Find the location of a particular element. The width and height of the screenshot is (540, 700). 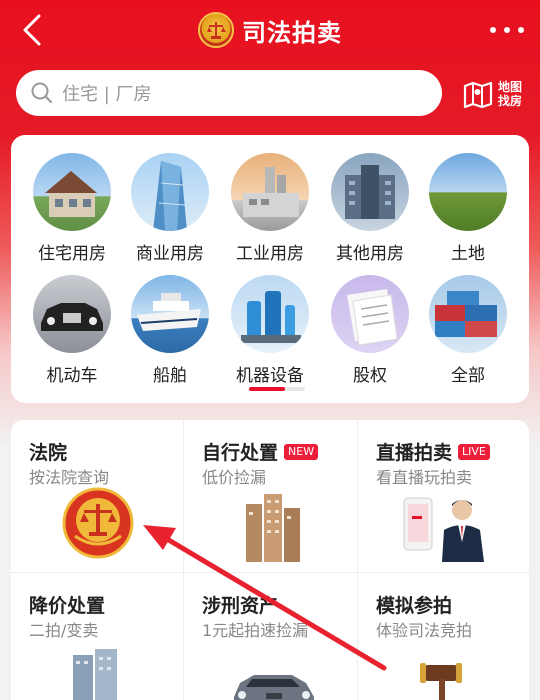

new-badge: NEW is located at coordinates (301, 451).